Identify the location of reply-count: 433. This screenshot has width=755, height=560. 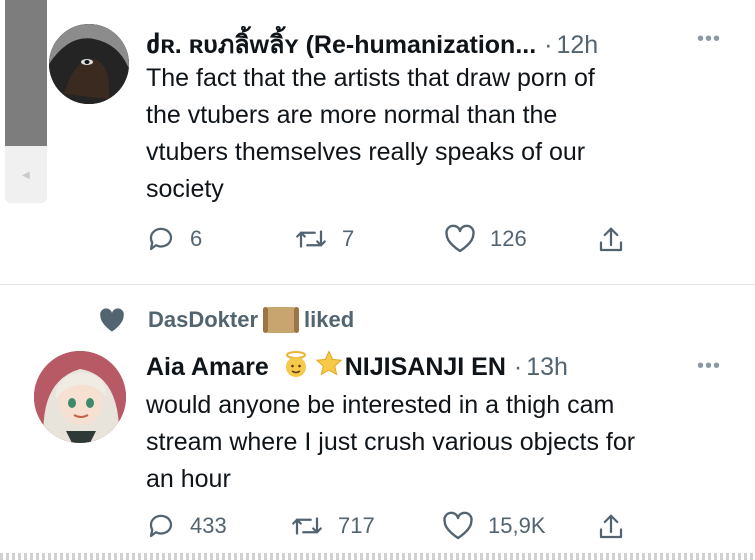
(208, 525).